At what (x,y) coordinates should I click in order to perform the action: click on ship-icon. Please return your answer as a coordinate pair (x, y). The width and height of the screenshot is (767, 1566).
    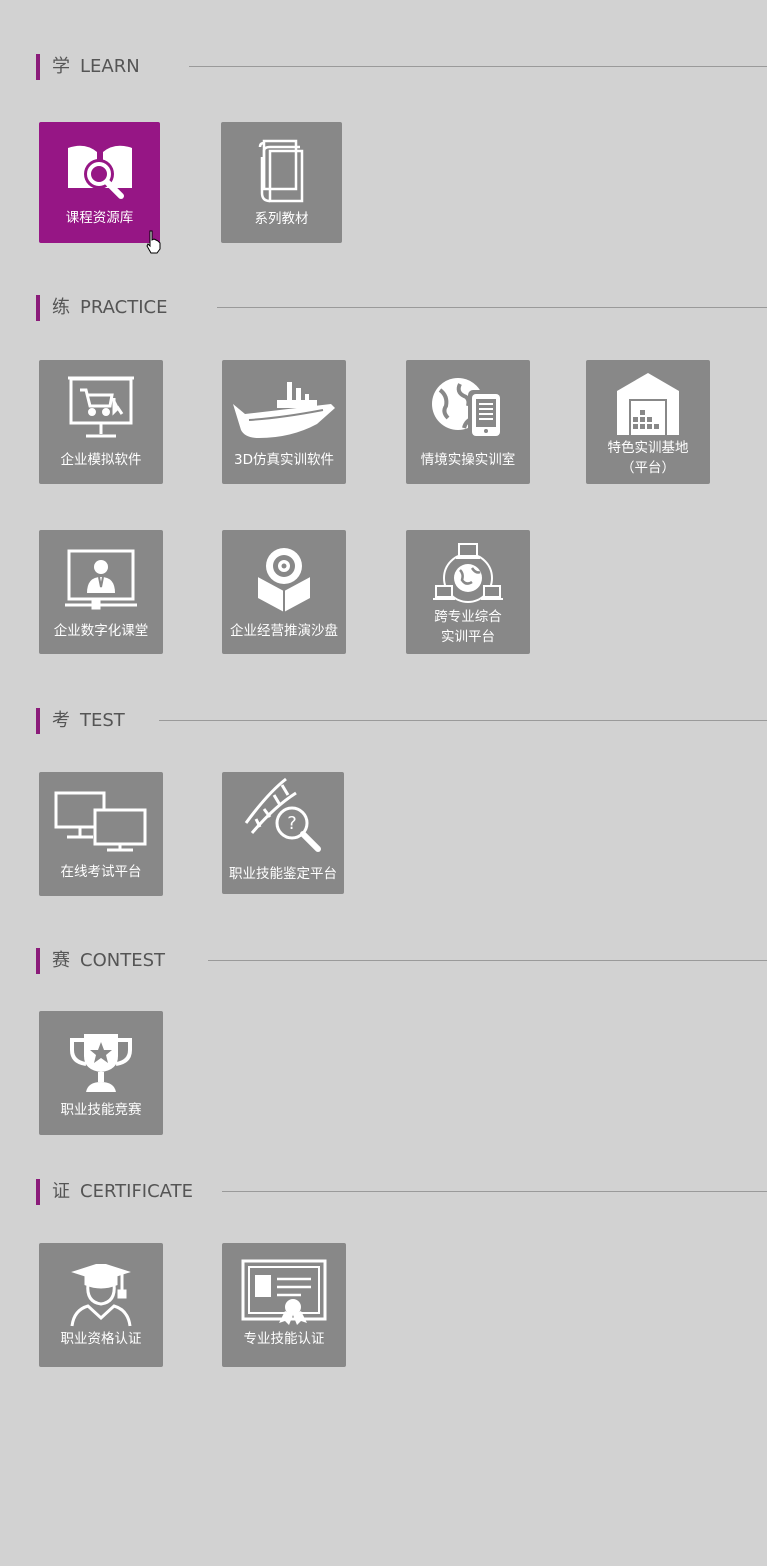
    Looking at the image, I should click on (284, 409).